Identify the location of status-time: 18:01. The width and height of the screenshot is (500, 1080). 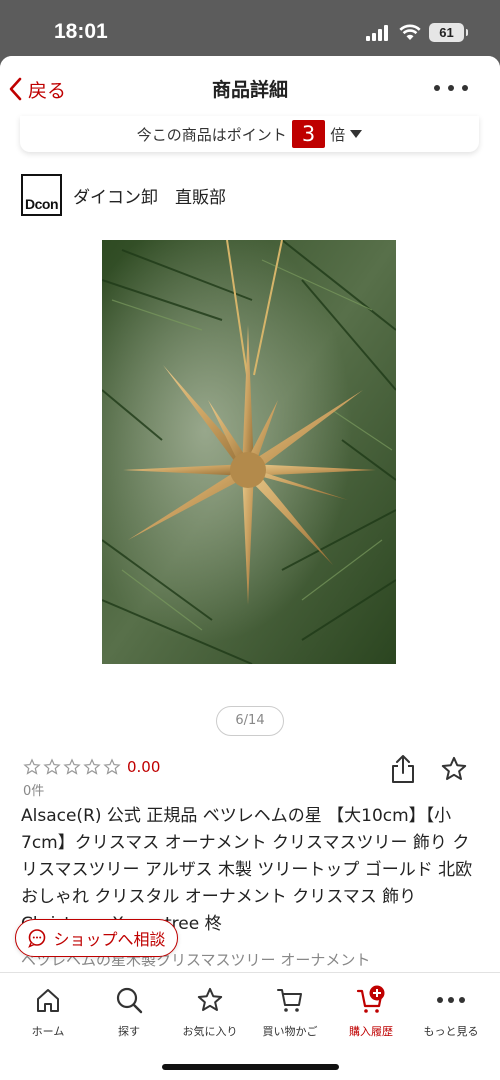
(81, 31).